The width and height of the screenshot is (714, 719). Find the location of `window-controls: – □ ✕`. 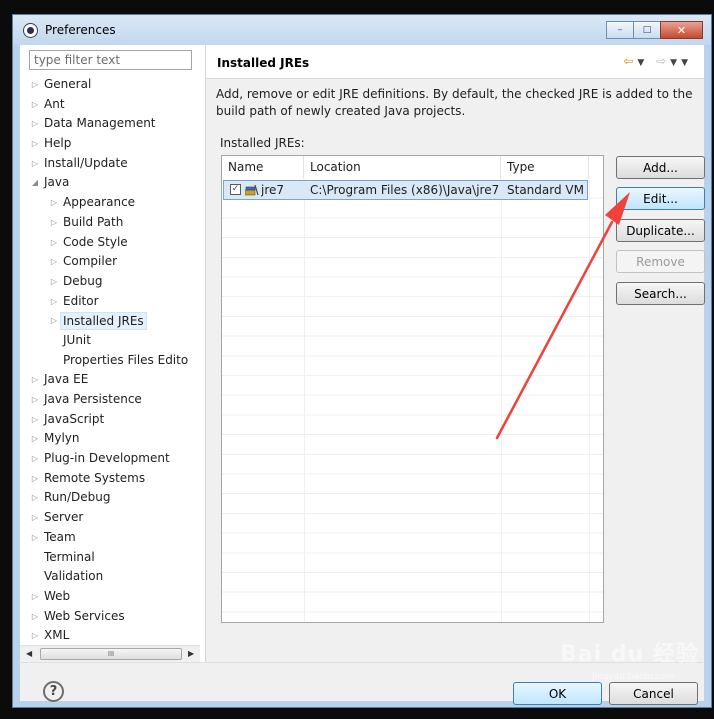

window-controls: – □ ✕ is located at coordinates (654, 30).